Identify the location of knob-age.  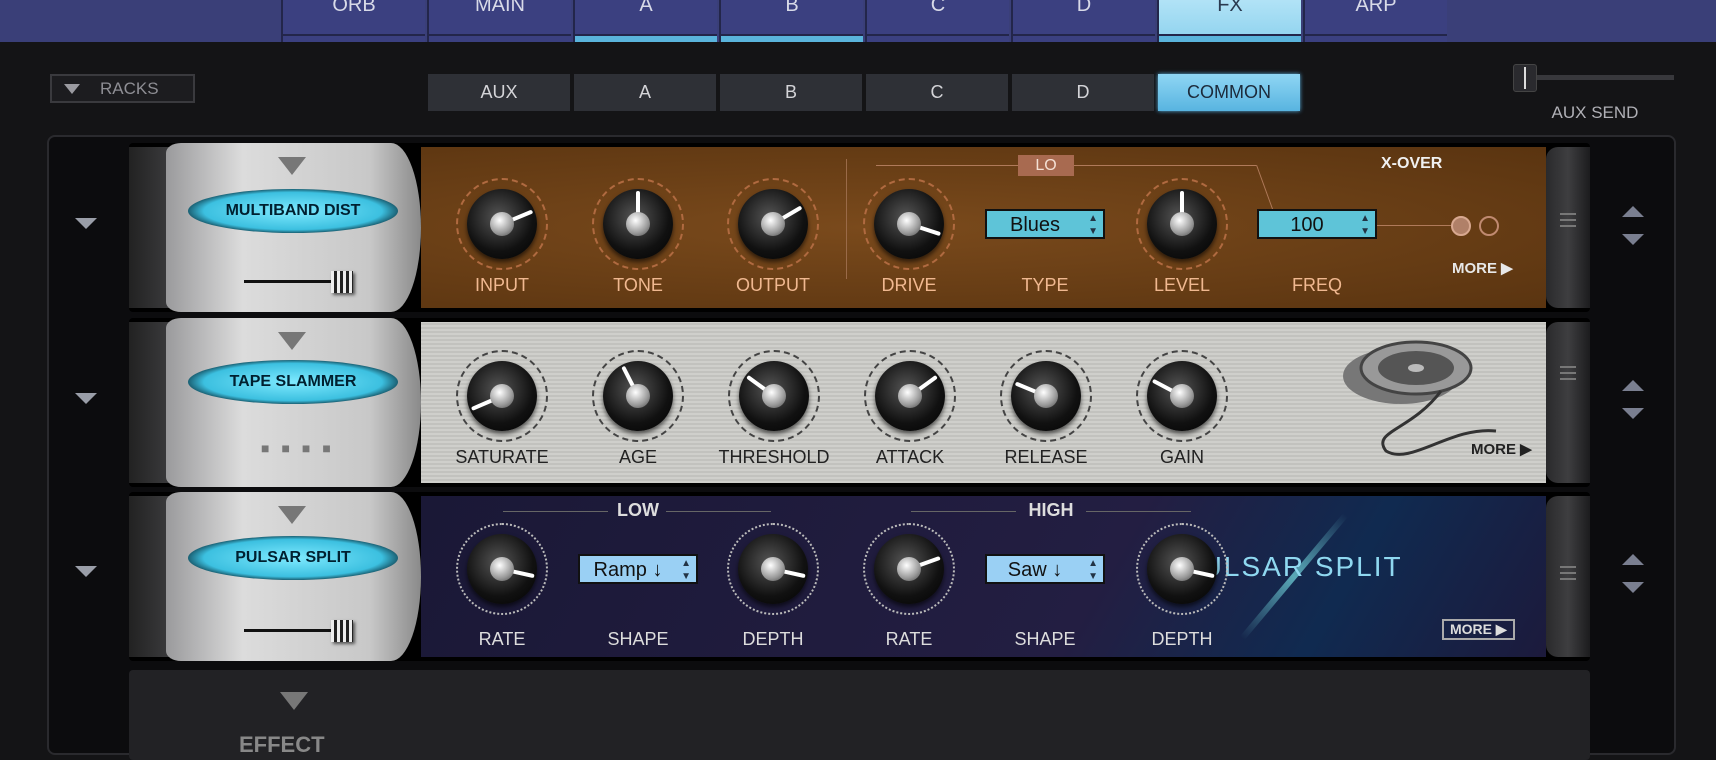
(638, 396).